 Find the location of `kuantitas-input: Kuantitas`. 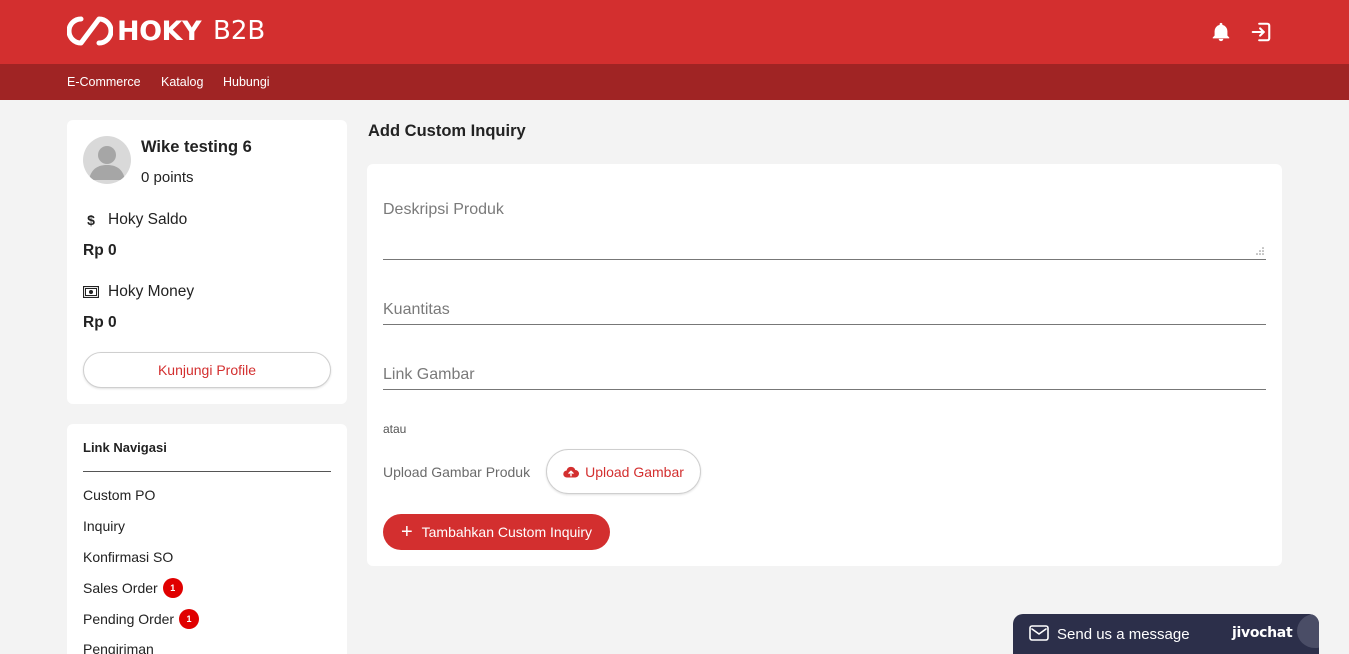

kuantitas-input: Kuantitas is located at coordinates (824, 307).